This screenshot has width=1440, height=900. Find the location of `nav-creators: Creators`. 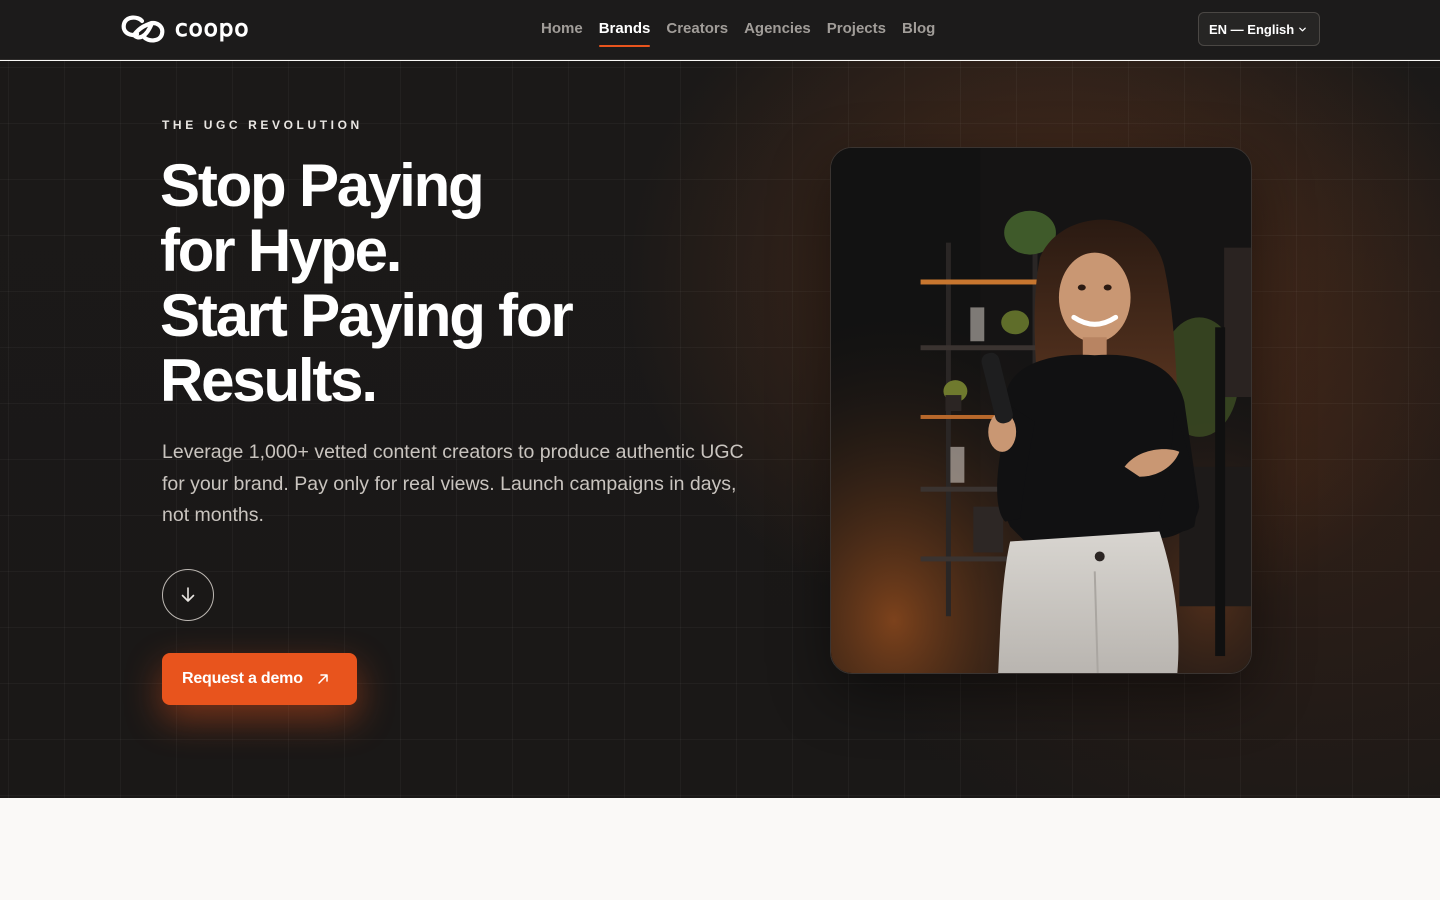

nav-creators: Creators is located at coordinates (697, 30).